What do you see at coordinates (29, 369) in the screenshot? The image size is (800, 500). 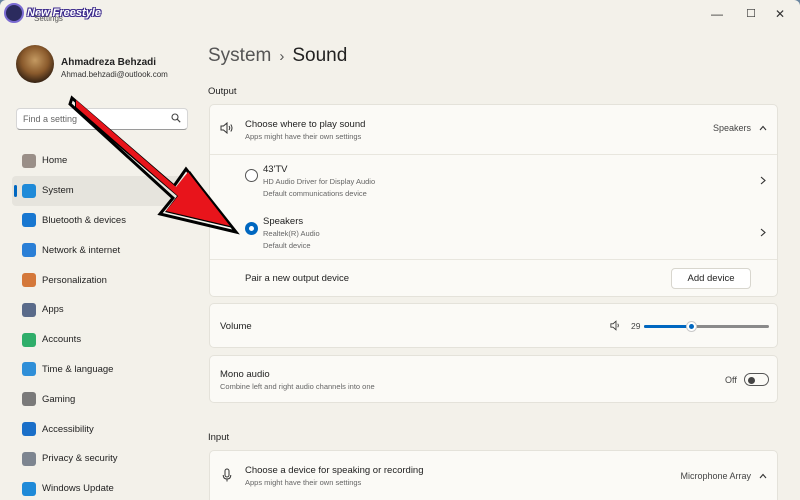 I see `time-language-icon` at bounding box center [29, 369].